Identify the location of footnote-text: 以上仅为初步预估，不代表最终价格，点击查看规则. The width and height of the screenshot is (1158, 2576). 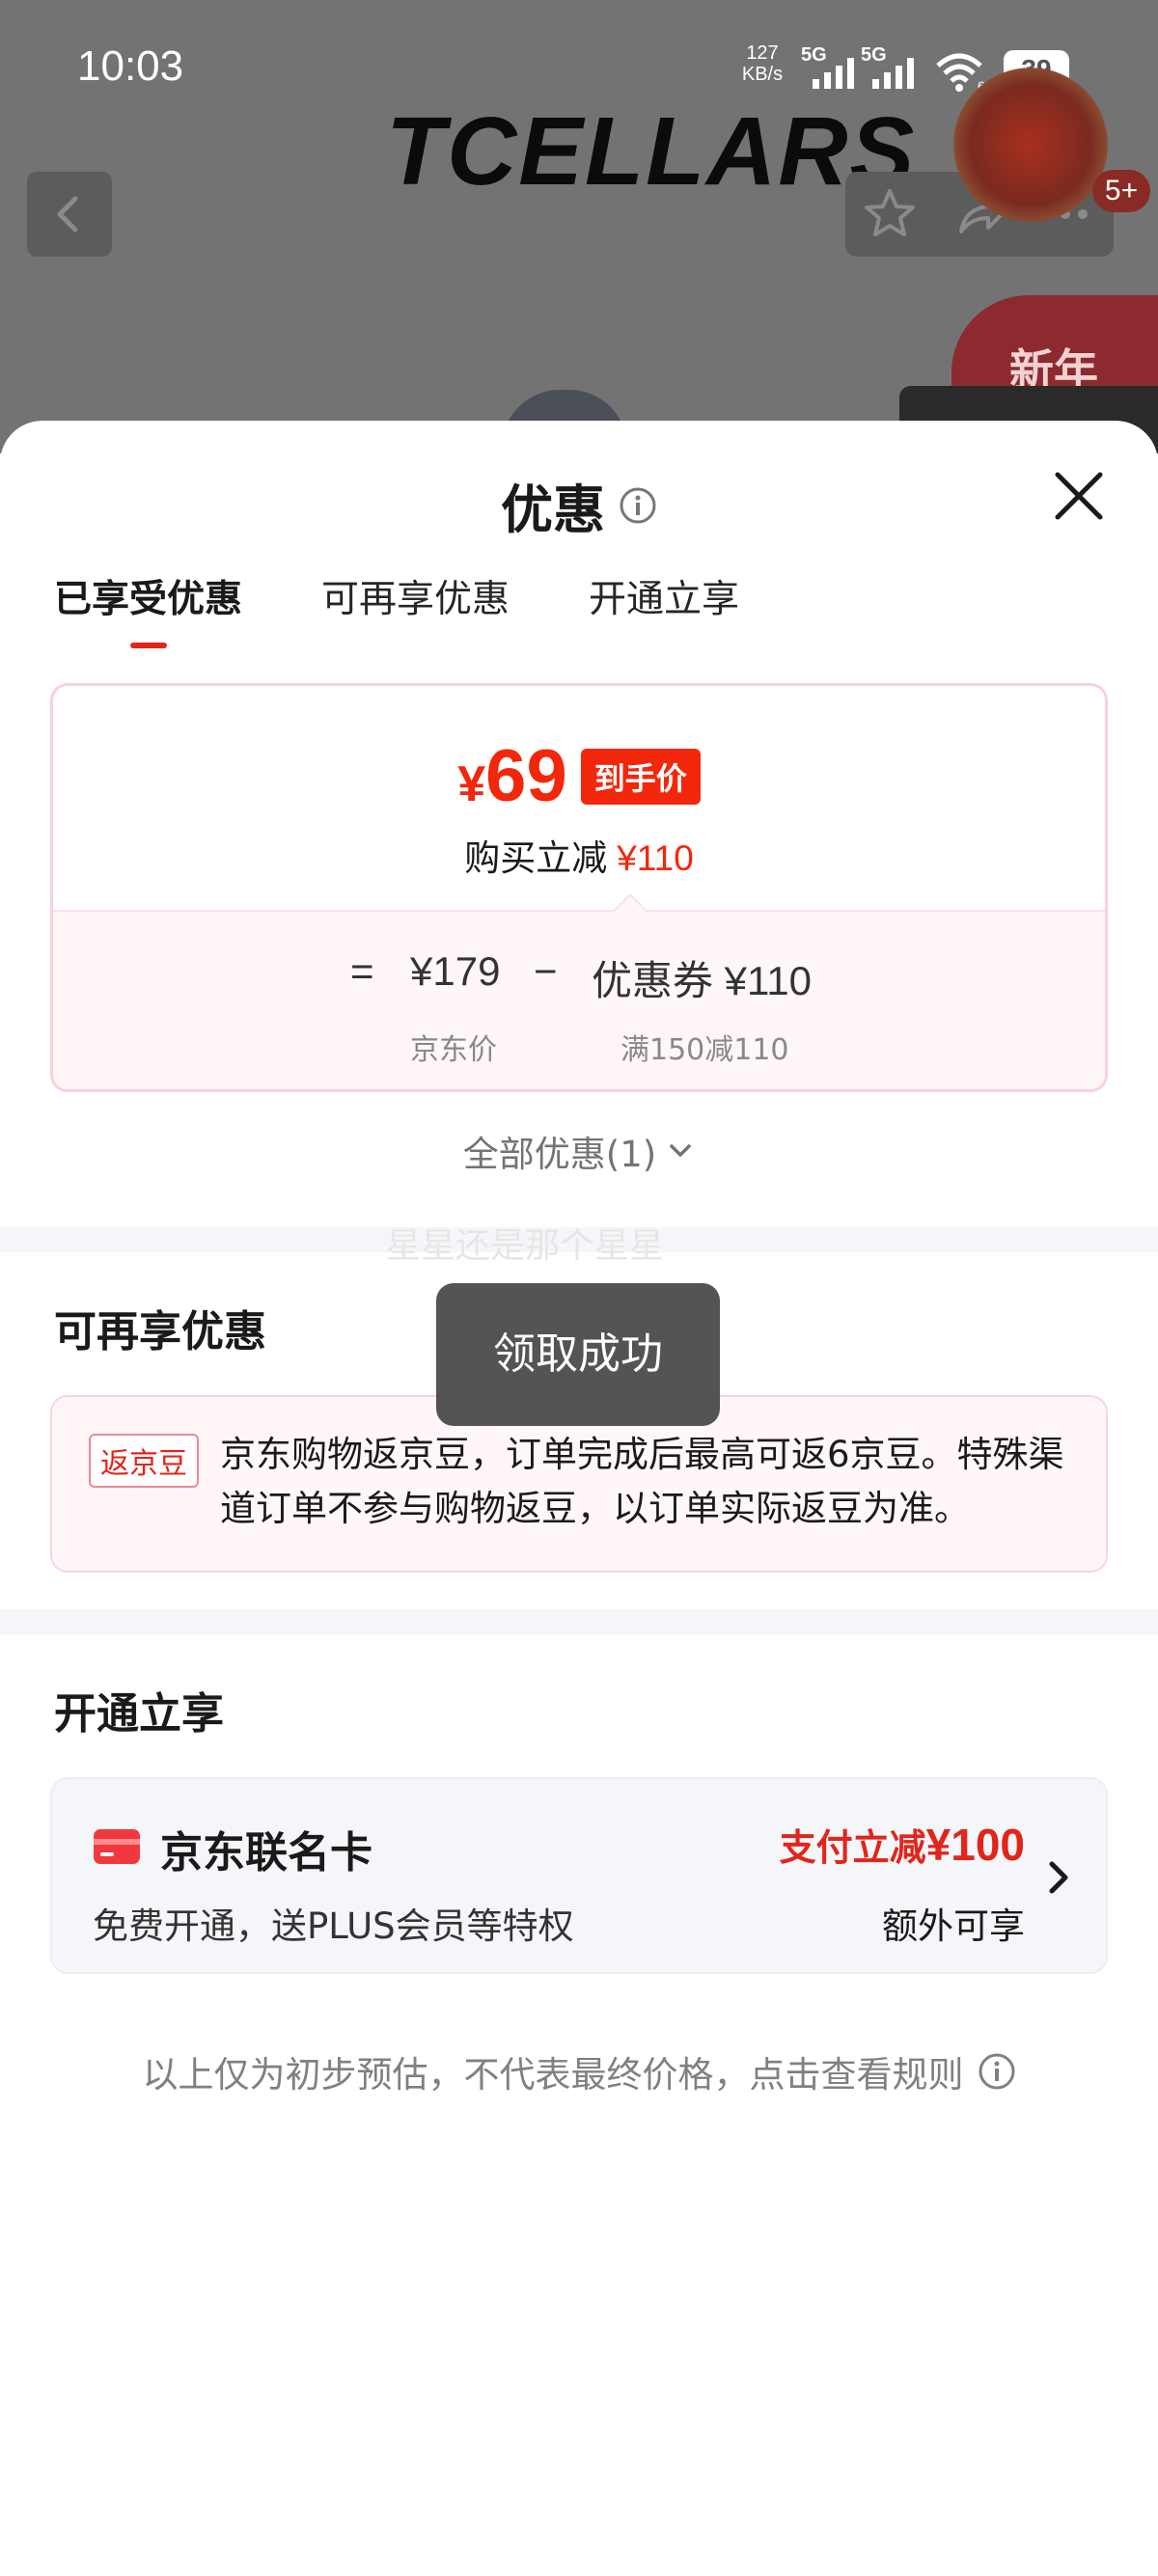
(553, 2075).